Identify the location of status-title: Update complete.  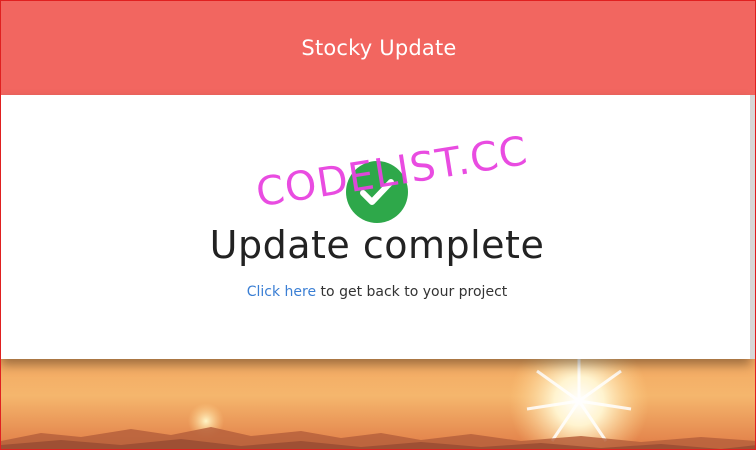
(377, 245).